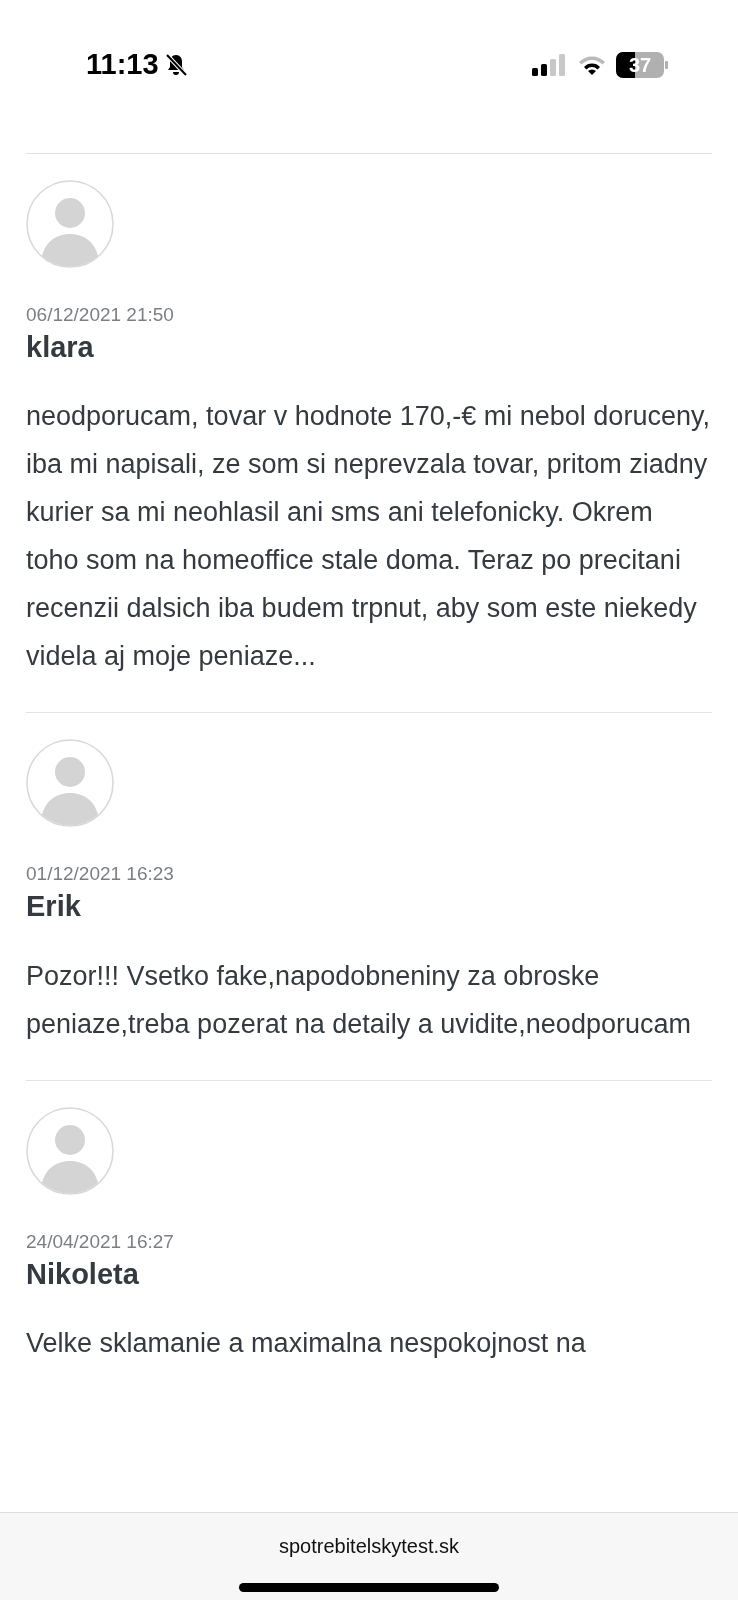 The width and height of the screenshot is (738, 1600). I want to click on reviewer-name: Nikoleta, so click(83, 1274).